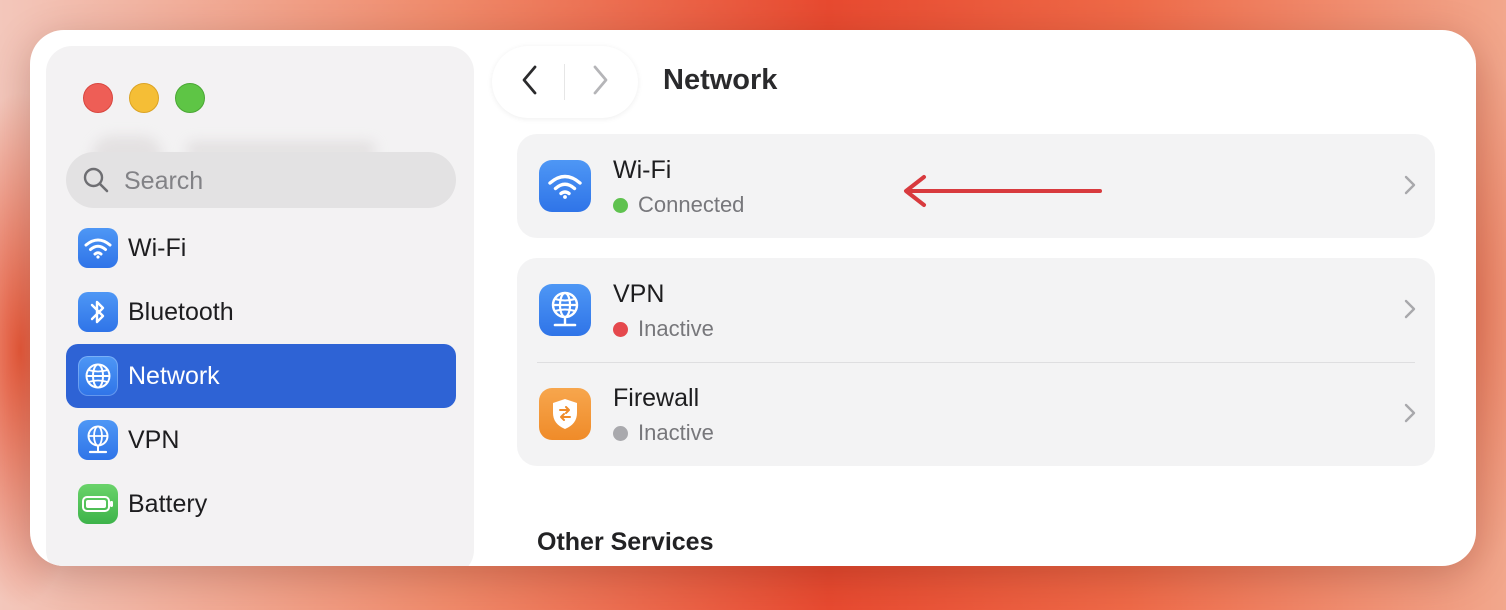 The image size is (1506, 610). Describe the element at coordinates (261, 312) in the screenshot. I see `sidebar-item-bluetooth: Bluetooth` at that location.